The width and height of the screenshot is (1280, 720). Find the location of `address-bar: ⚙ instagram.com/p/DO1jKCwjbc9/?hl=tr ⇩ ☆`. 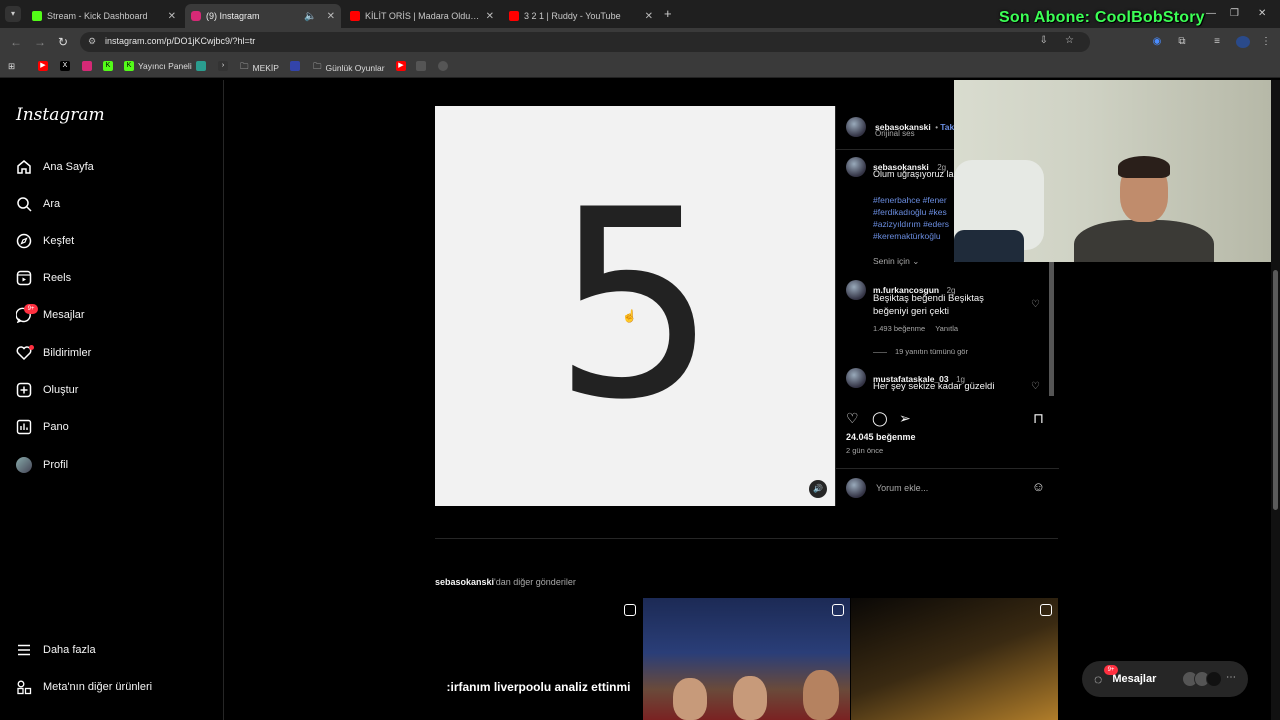

address-bar: ⚙ instagram.com/p/DO1jKCwjbc9/?hl=tr ⇩ ☆ is located at coordinates (585, 42).